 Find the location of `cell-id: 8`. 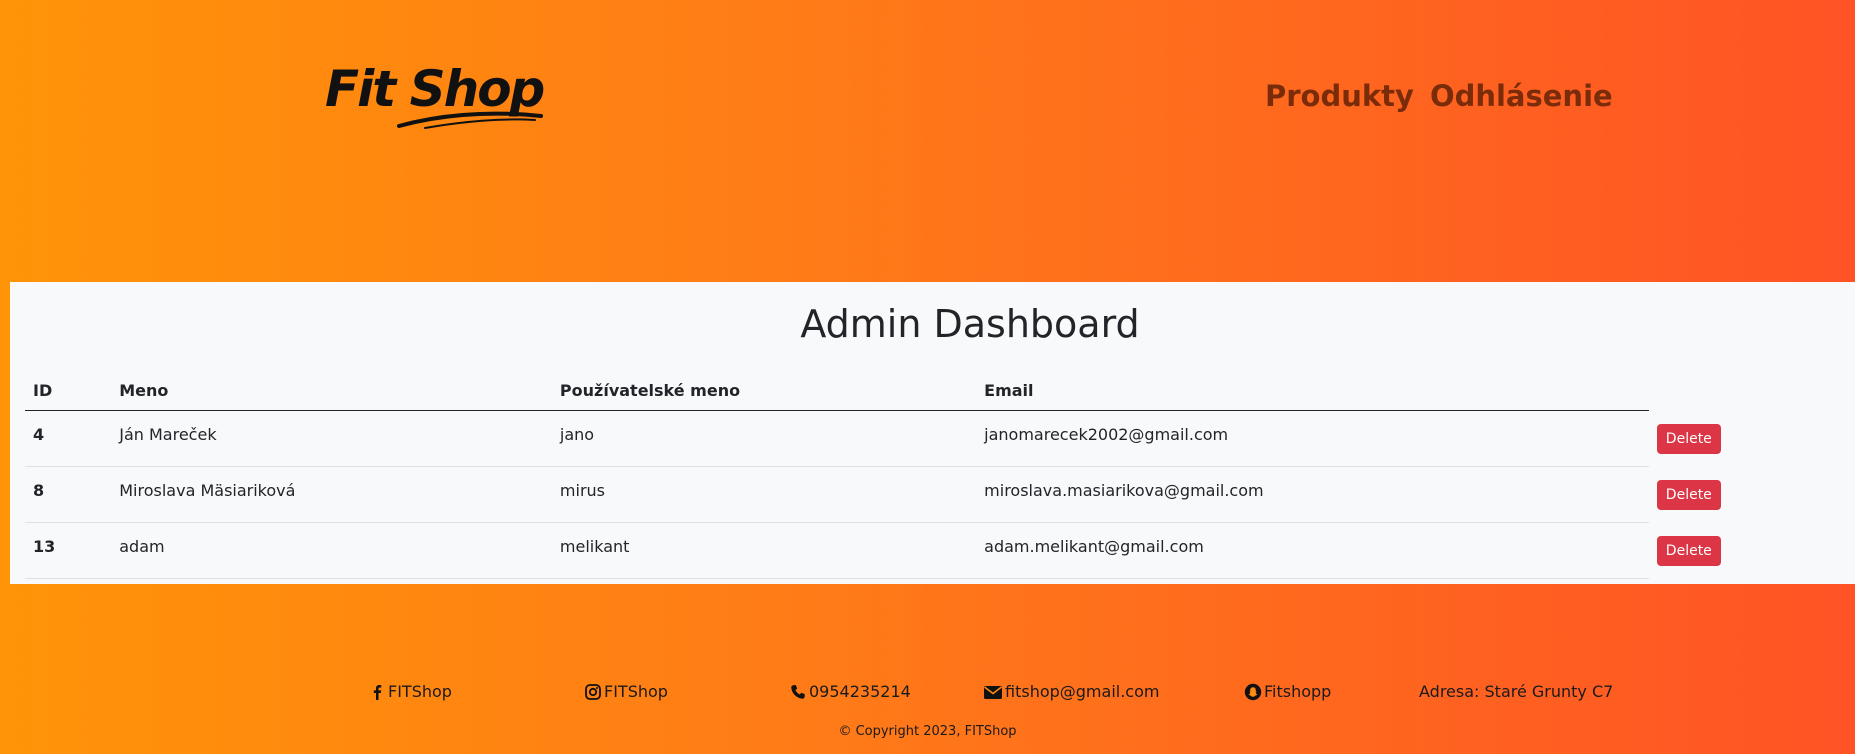

cell-id: 8 is located at coordinates (68, 494).